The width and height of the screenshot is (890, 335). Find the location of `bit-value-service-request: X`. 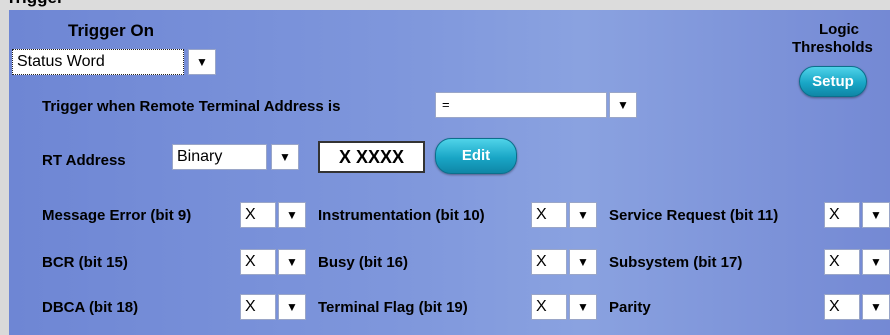

bit-value-service-request: X is located at coordinates (842, 215).